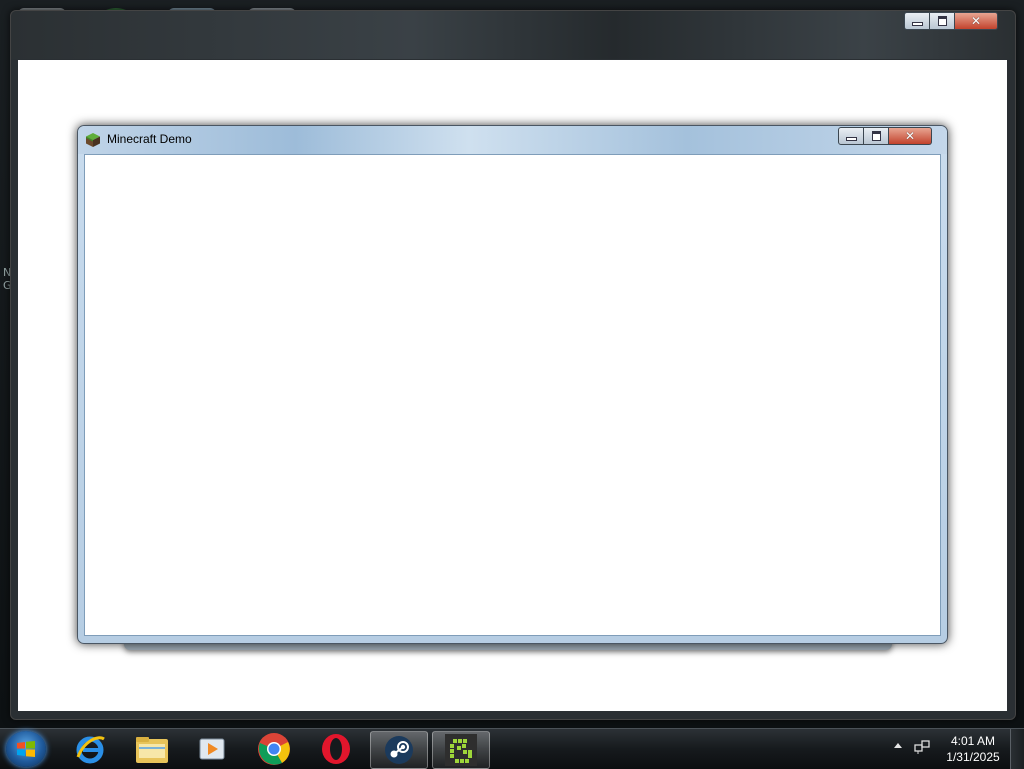 The image size is (1024, 769). Describe the element at coordinates (898, 745) in the screenshot. I see `show-hidden-icons-button` at that location.